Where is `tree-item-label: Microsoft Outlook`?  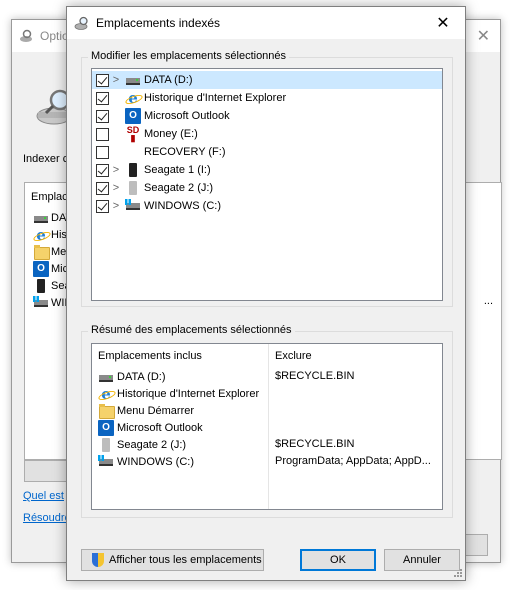 tree-item-label: Microsoft Outlook is located at coordinates (187, 116).